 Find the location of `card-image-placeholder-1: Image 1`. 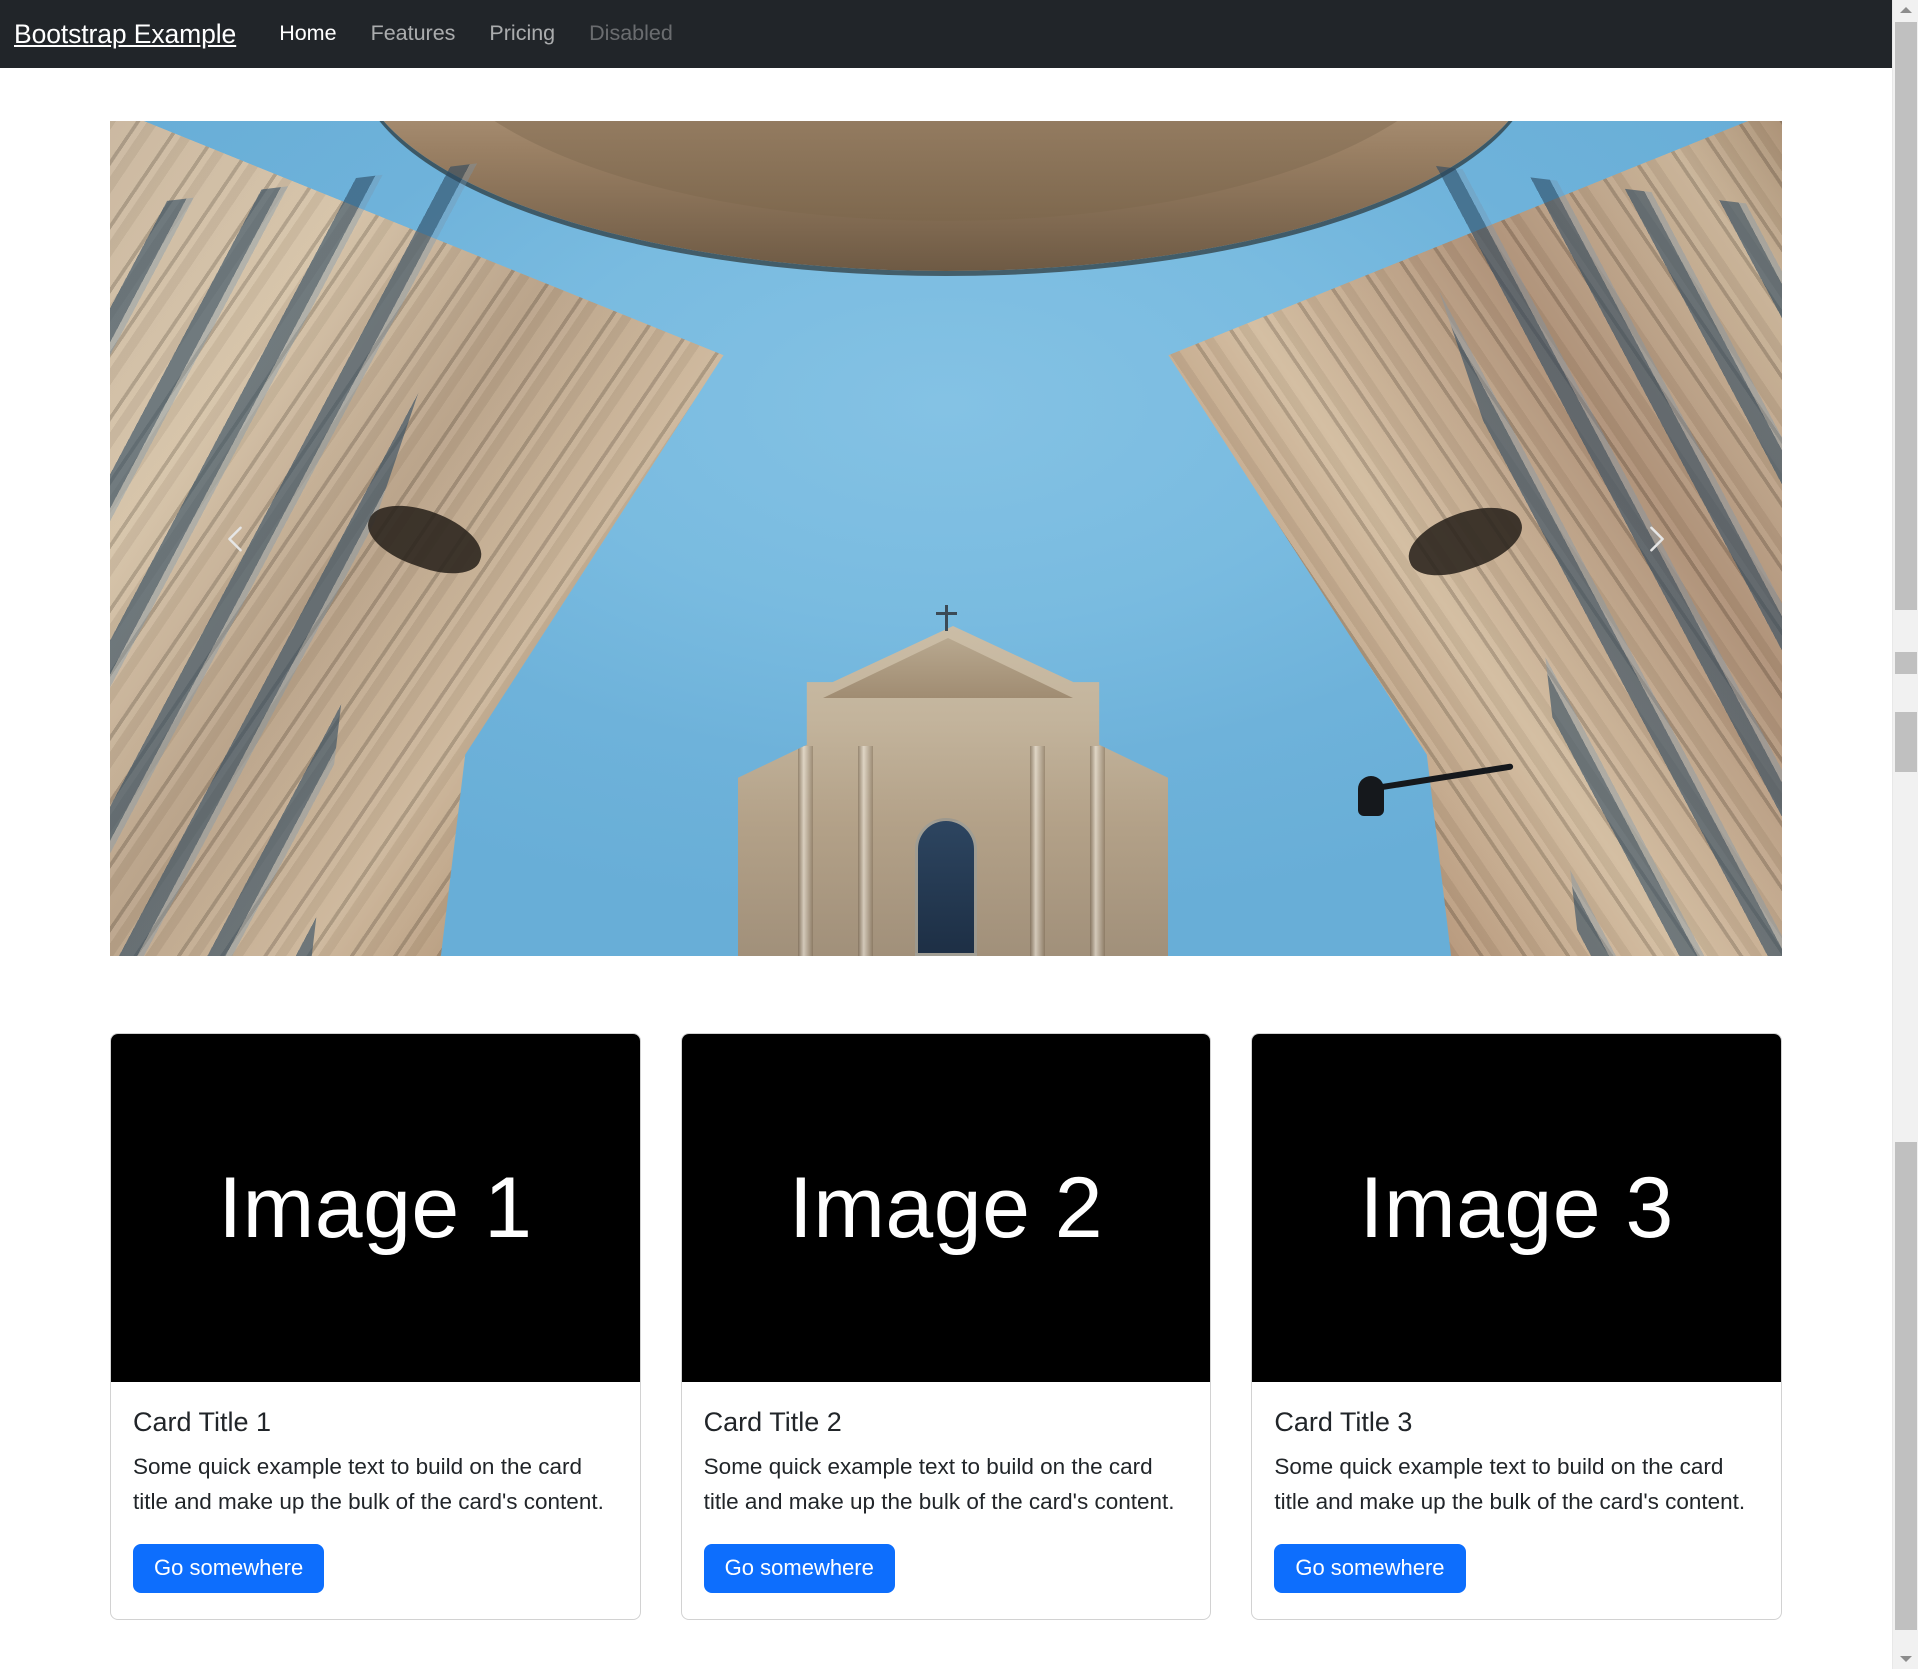

card-image-placeholder-1: Image 1 is located at coordinates (375, 1208).